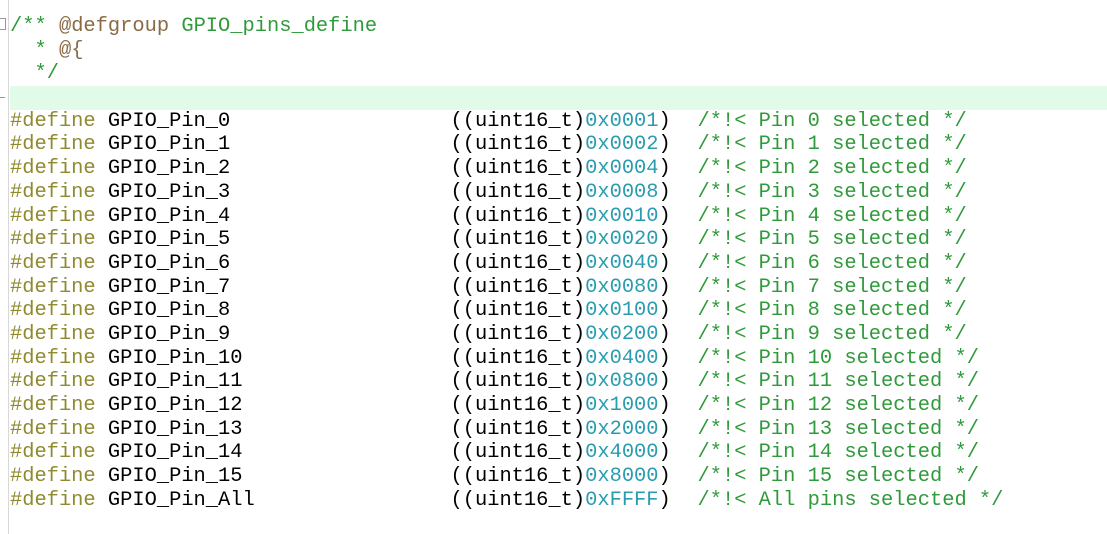 This screenshot has width=1107, height=534. I want to click on hex-value: 0x1000, so click(622, 405).